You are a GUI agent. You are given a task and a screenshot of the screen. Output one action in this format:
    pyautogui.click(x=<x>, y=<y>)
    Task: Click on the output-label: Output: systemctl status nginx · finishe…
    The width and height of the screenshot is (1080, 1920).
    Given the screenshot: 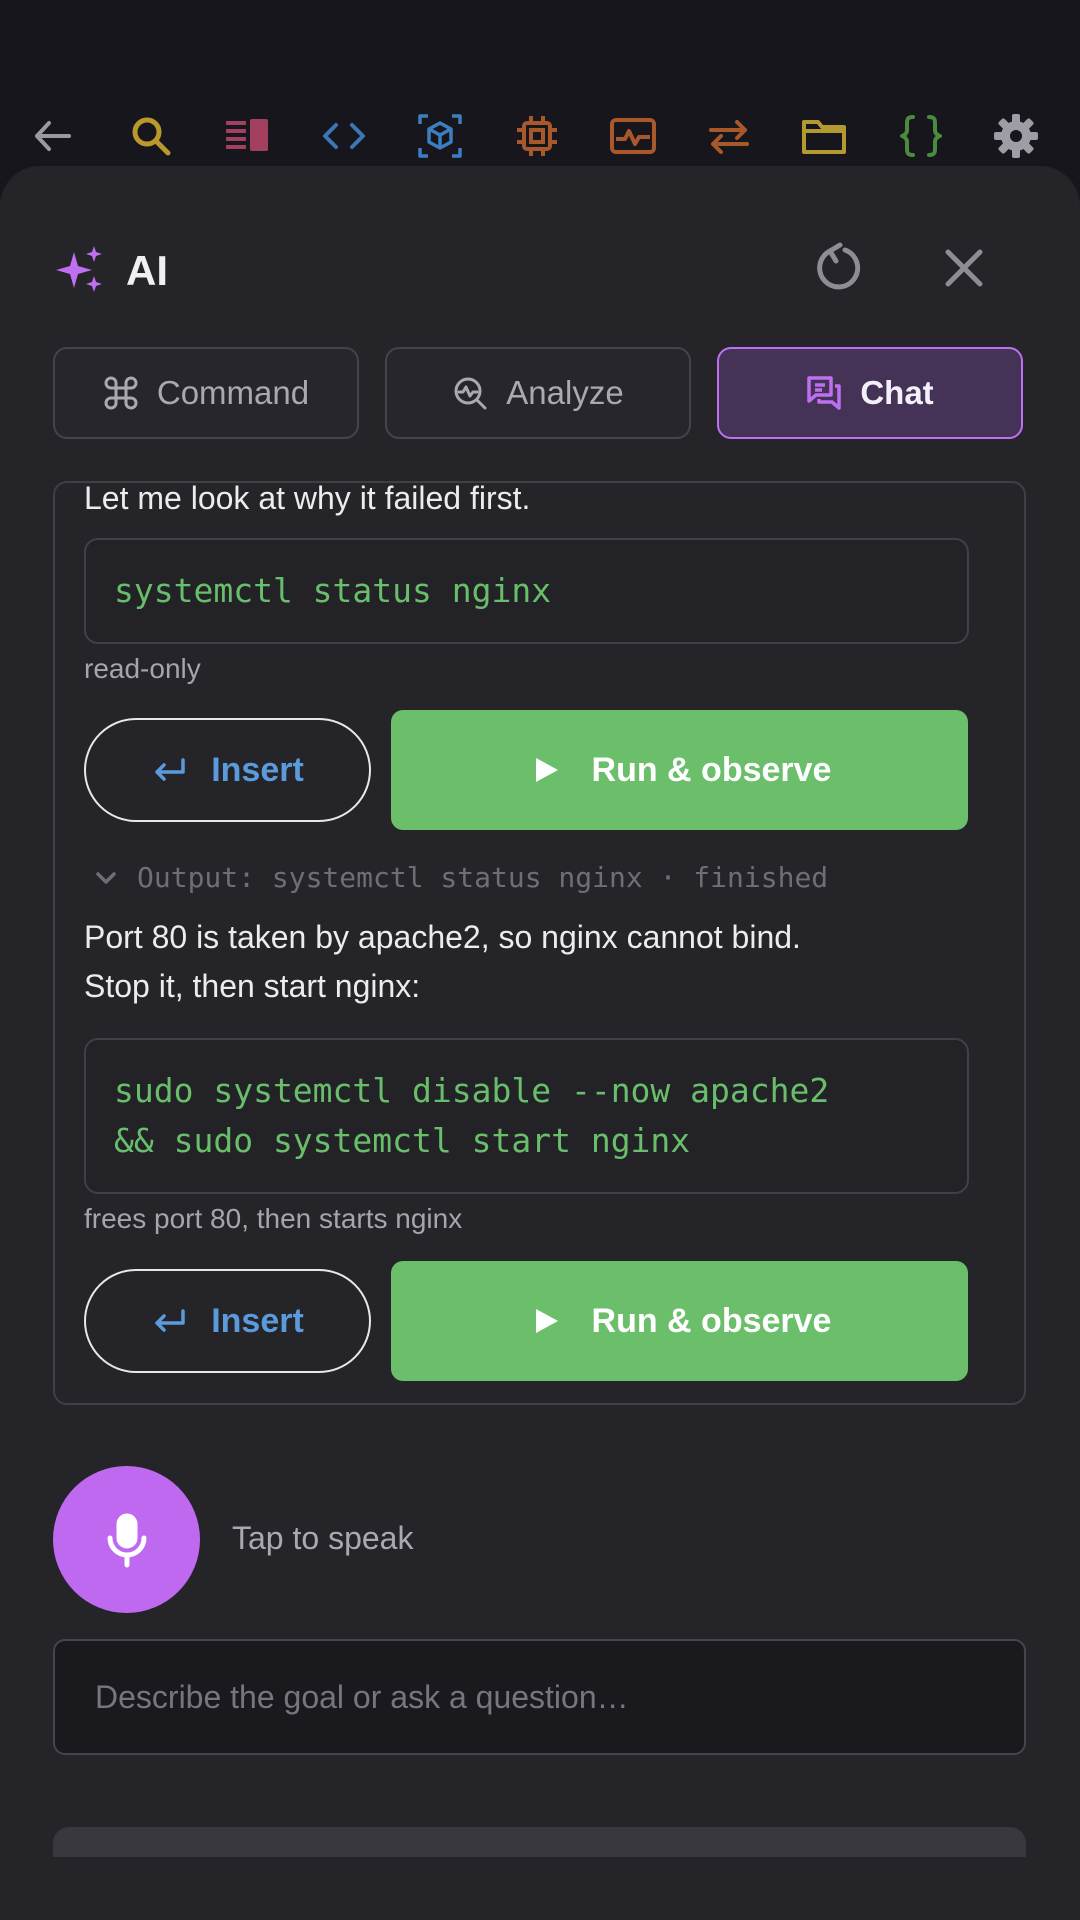 What is the action you would take?
    pyautogui.click(x=483, y=877)
    